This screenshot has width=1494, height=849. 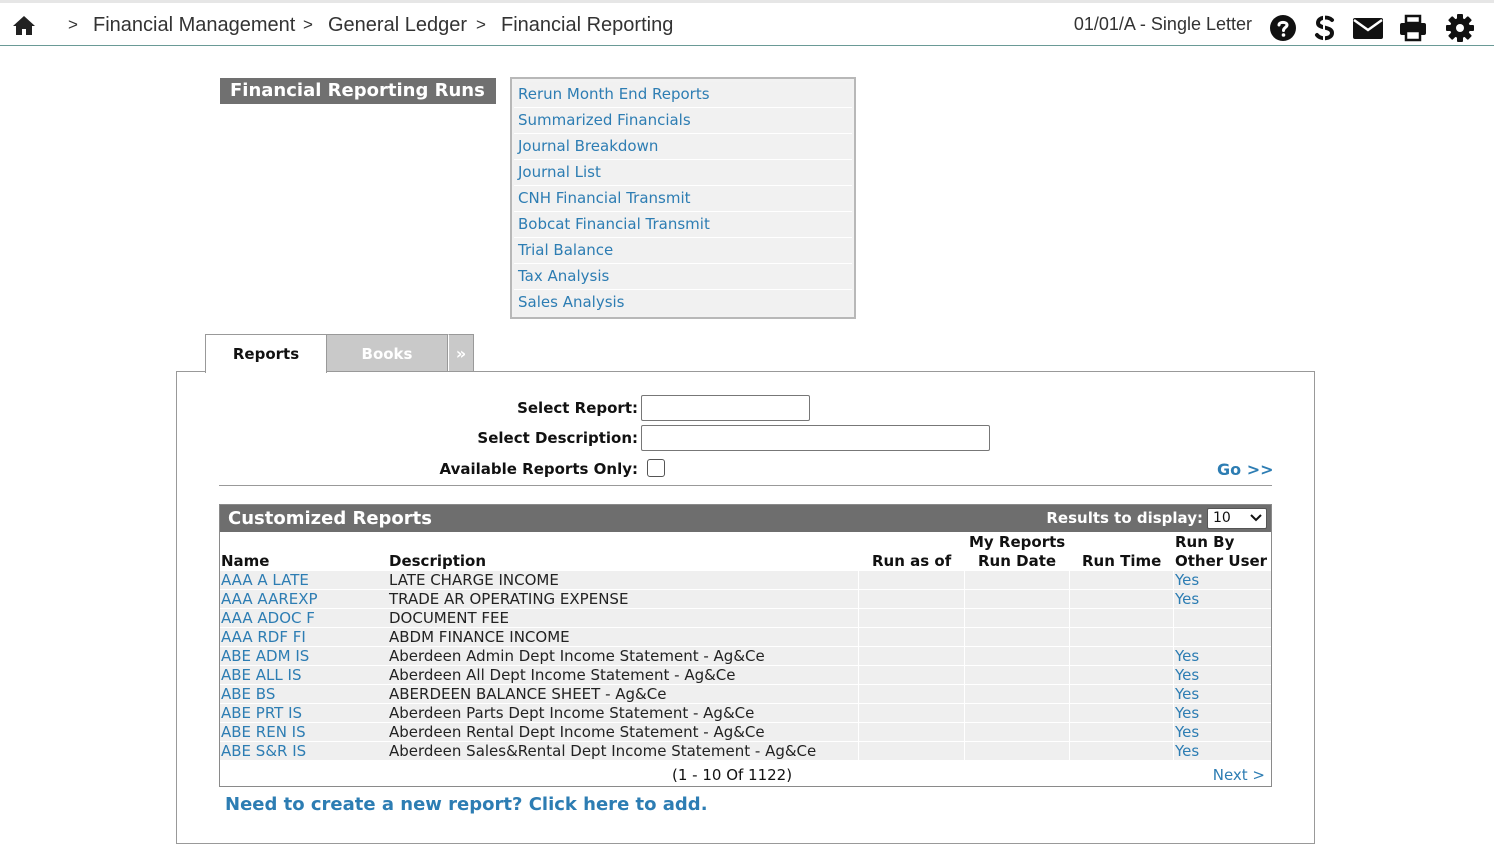 What do you see at coordinates (815, 438) in the screenshot?
I see `select-description-input` at bounding box center [815, 438].